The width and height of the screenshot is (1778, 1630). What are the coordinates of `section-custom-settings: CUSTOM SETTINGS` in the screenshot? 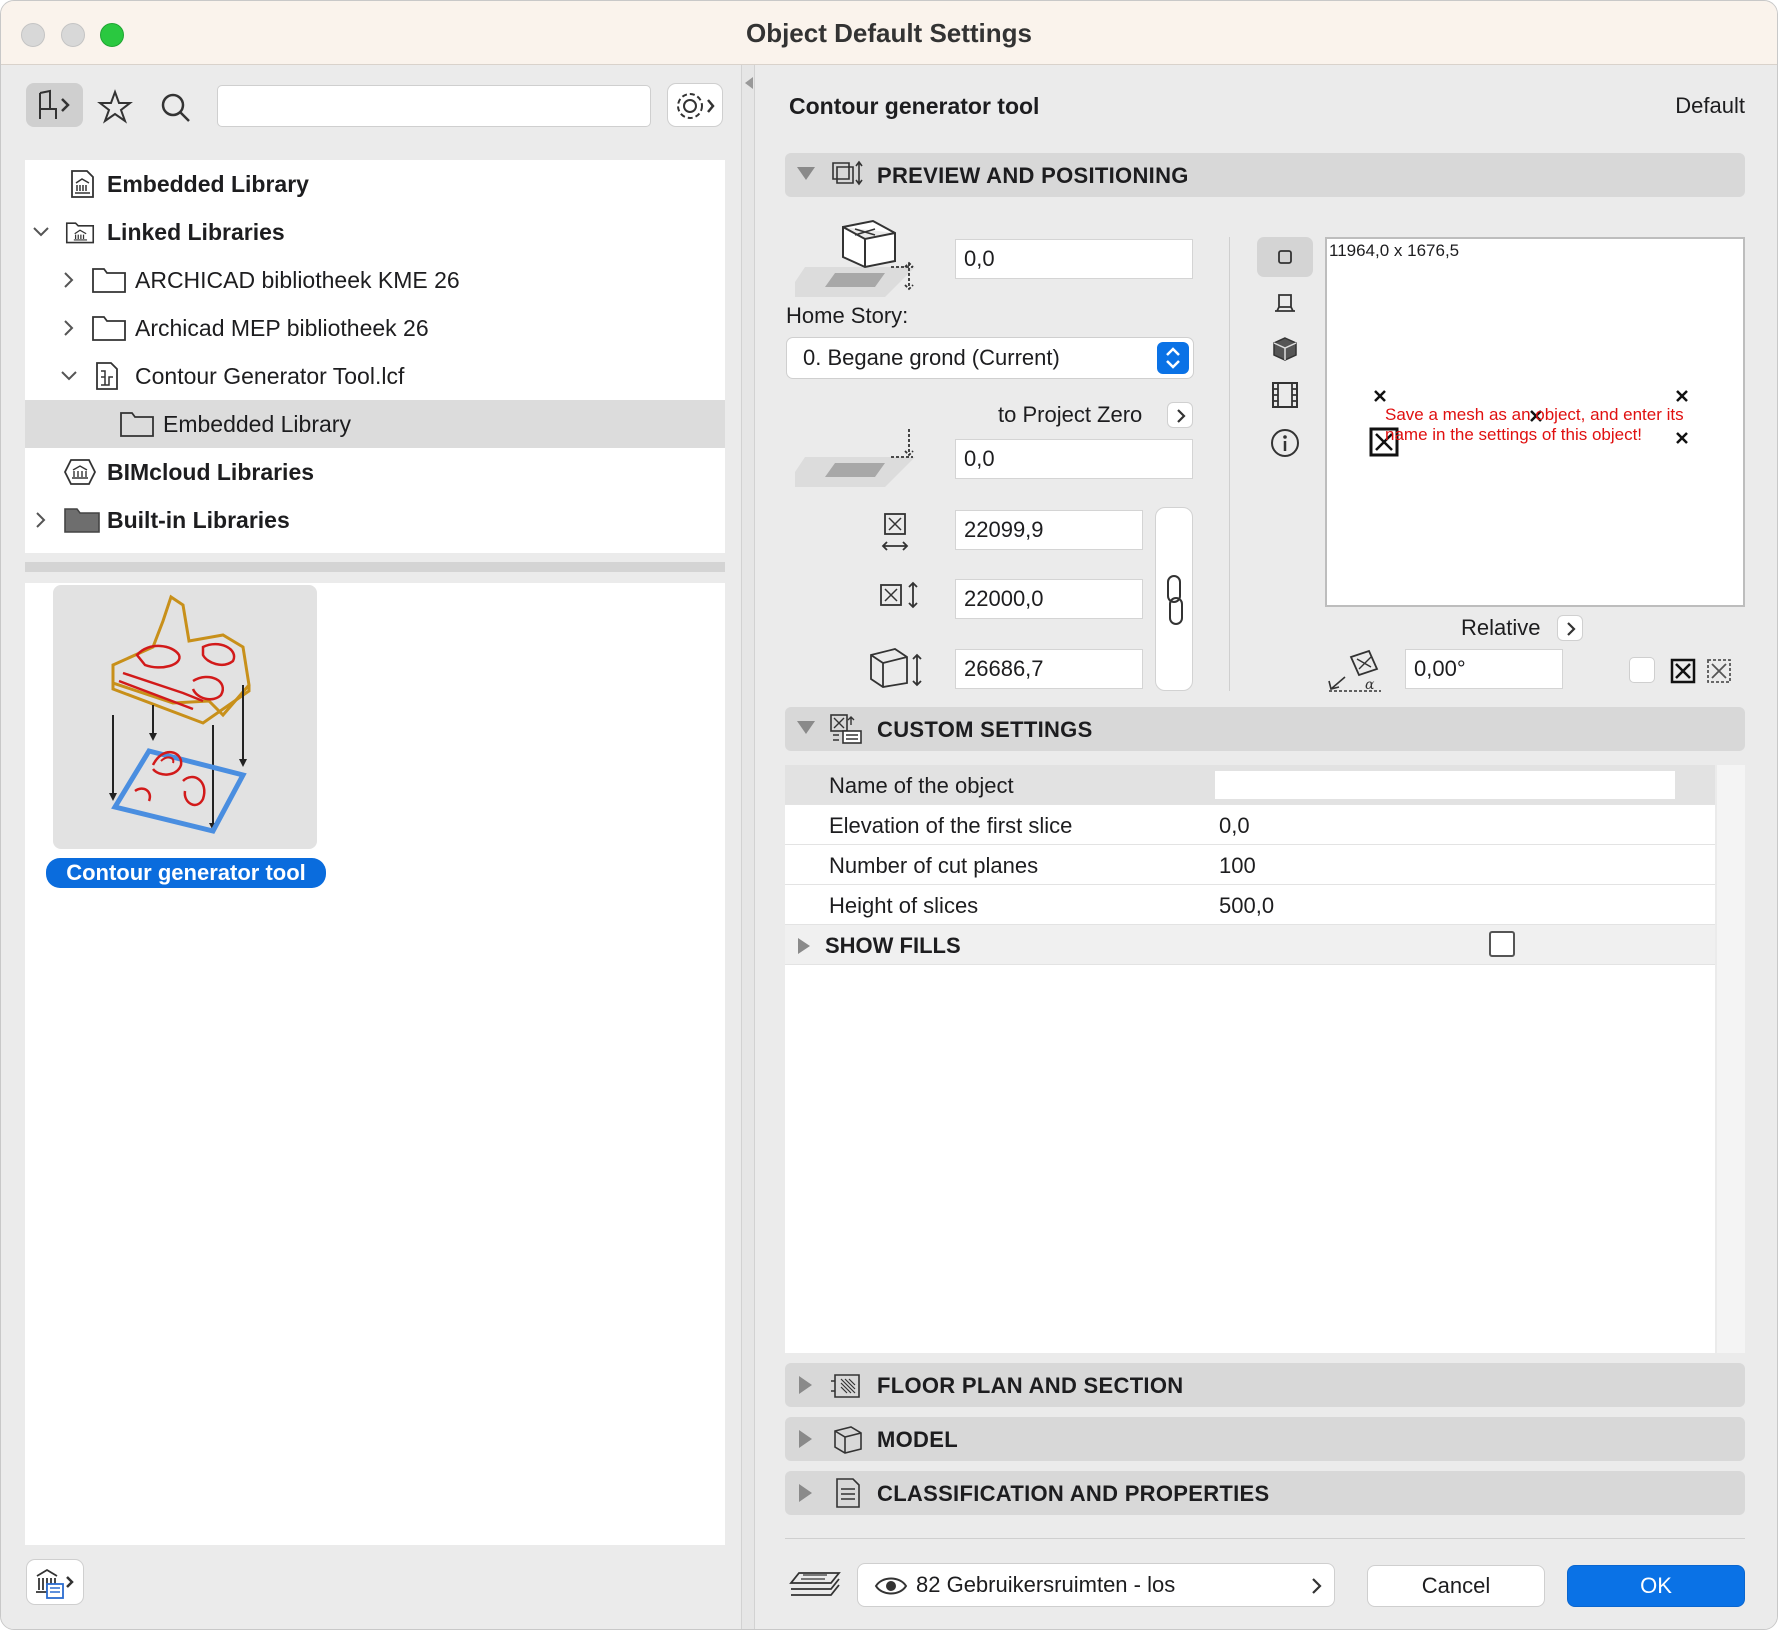 It's located at (1265, 729).